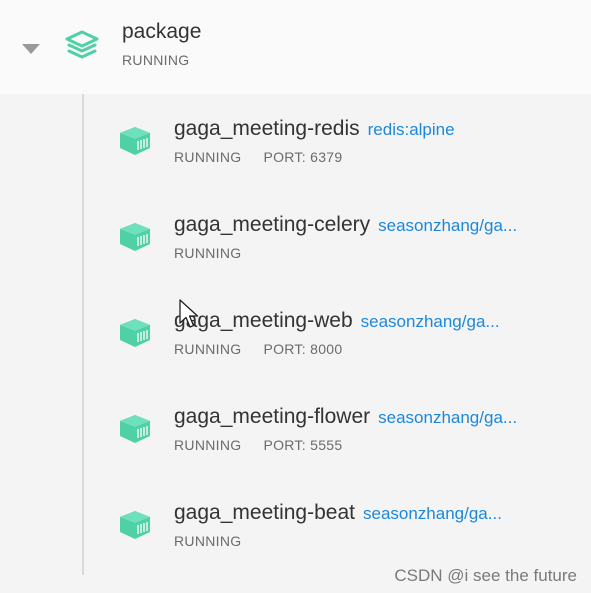 The width and height of the screenshot is (591, 593). What do you see at coordinates (31, 49) in the screenshot?
I see `caret-down-icon` at bounding box center [31, 49].